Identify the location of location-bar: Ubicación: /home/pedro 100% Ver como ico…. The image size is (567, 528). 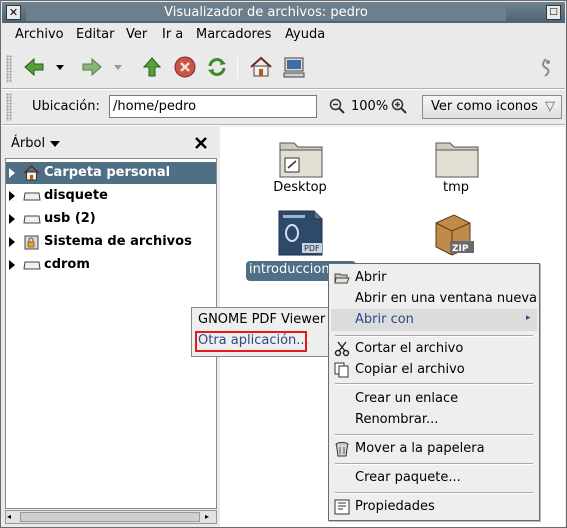
(284, 106).